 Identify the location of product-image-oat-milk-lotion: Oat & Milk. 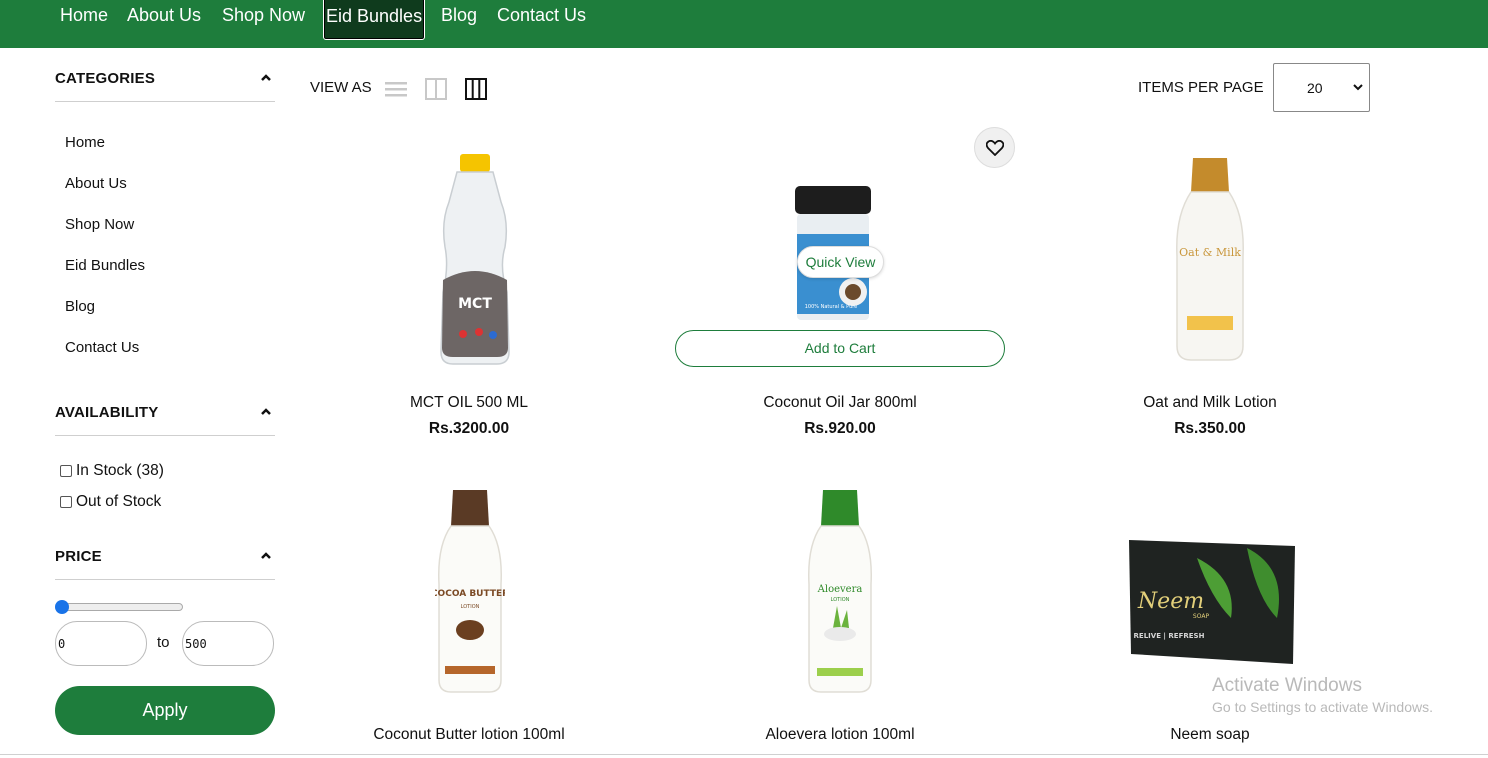
(1210, 259).